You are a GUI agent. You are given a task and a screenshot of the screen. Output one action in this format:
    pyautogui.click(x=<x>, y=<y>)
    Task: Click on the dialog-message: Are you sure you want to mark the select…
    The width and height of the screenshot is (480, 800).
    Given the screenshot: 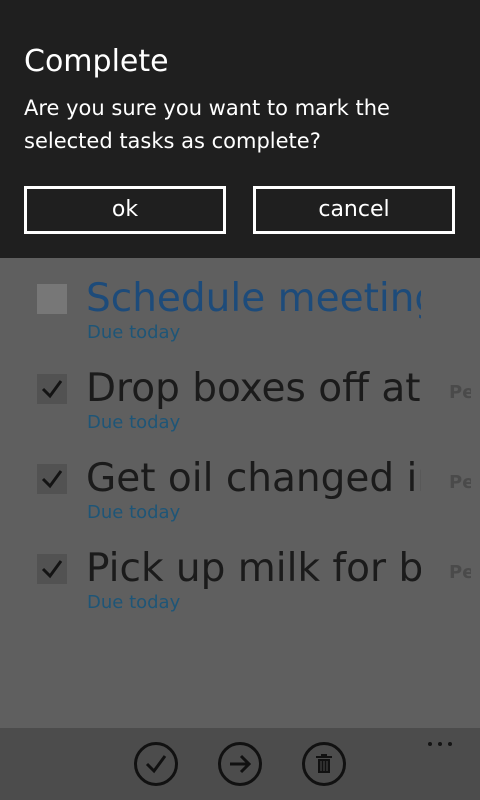 What is the action you would take?
    pyautogui.click(x=207, y=124)
    